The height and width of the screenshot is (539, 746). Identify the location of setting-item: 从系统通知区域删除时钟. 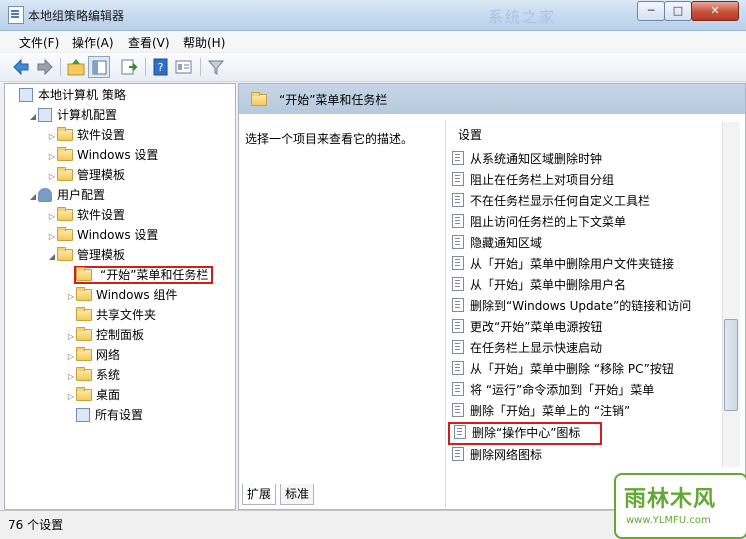
(586, 159).